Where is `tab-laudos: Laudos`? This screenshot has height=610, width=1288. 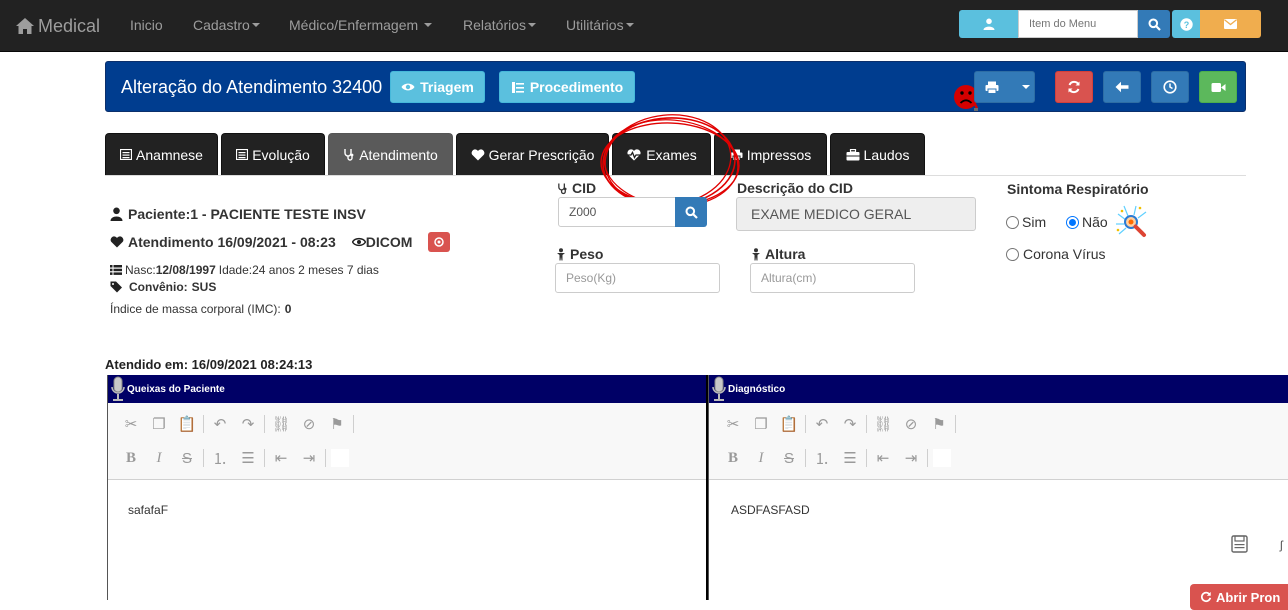 tab-laudos: Laudos is located at coordinates (877, 154).